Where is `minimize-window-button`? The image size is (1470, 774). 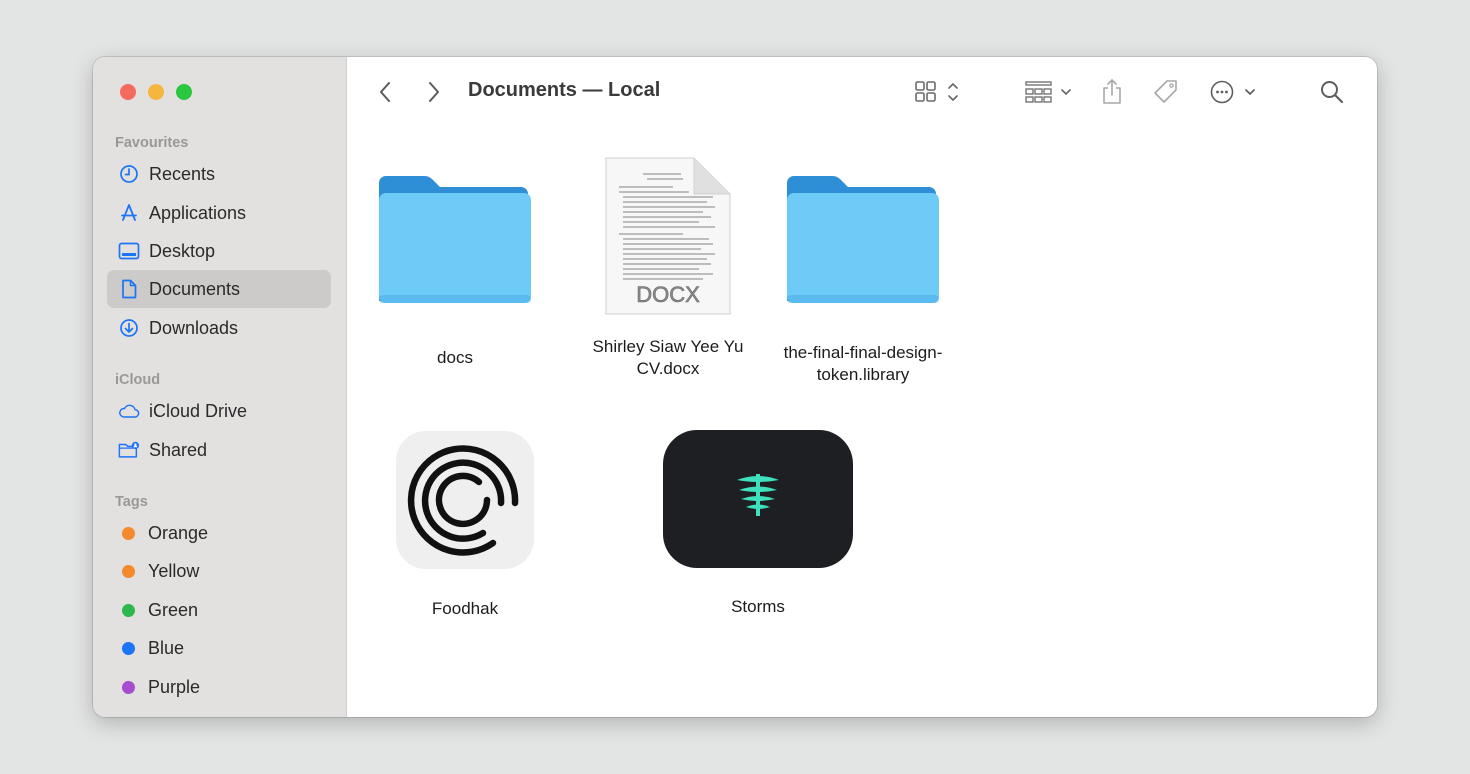 minimize-window-button is located at coordinates (156, 92).